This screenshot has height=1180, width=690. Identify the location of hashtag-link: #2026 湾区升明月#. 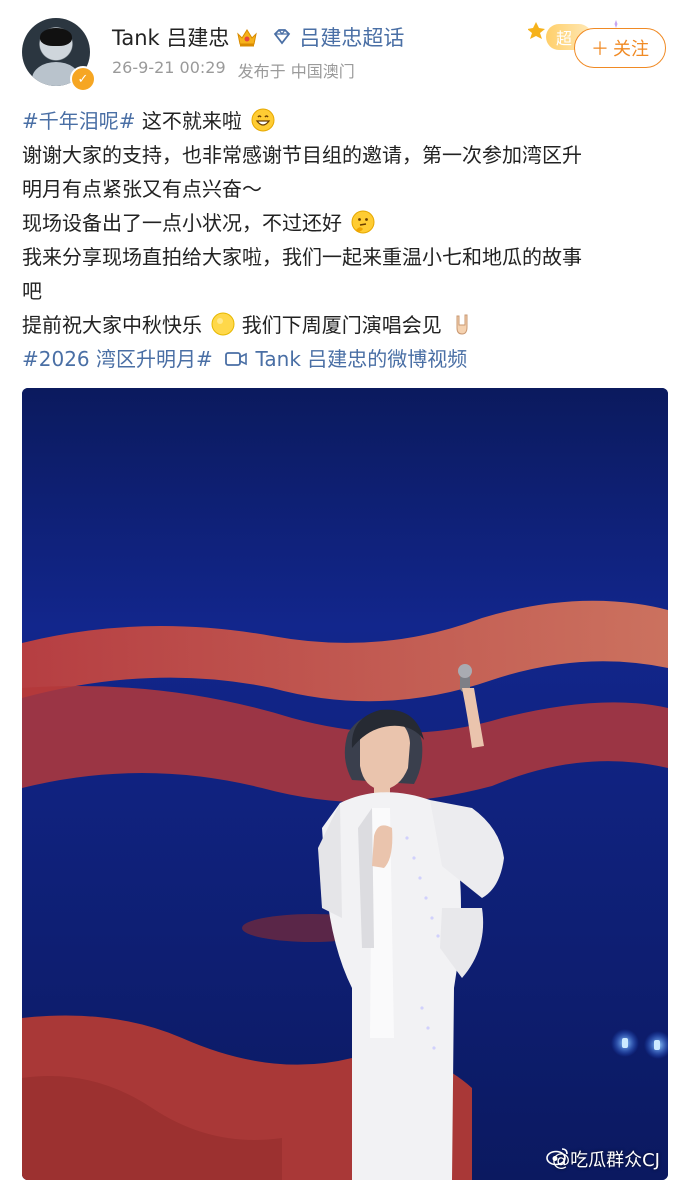
(117, 359).